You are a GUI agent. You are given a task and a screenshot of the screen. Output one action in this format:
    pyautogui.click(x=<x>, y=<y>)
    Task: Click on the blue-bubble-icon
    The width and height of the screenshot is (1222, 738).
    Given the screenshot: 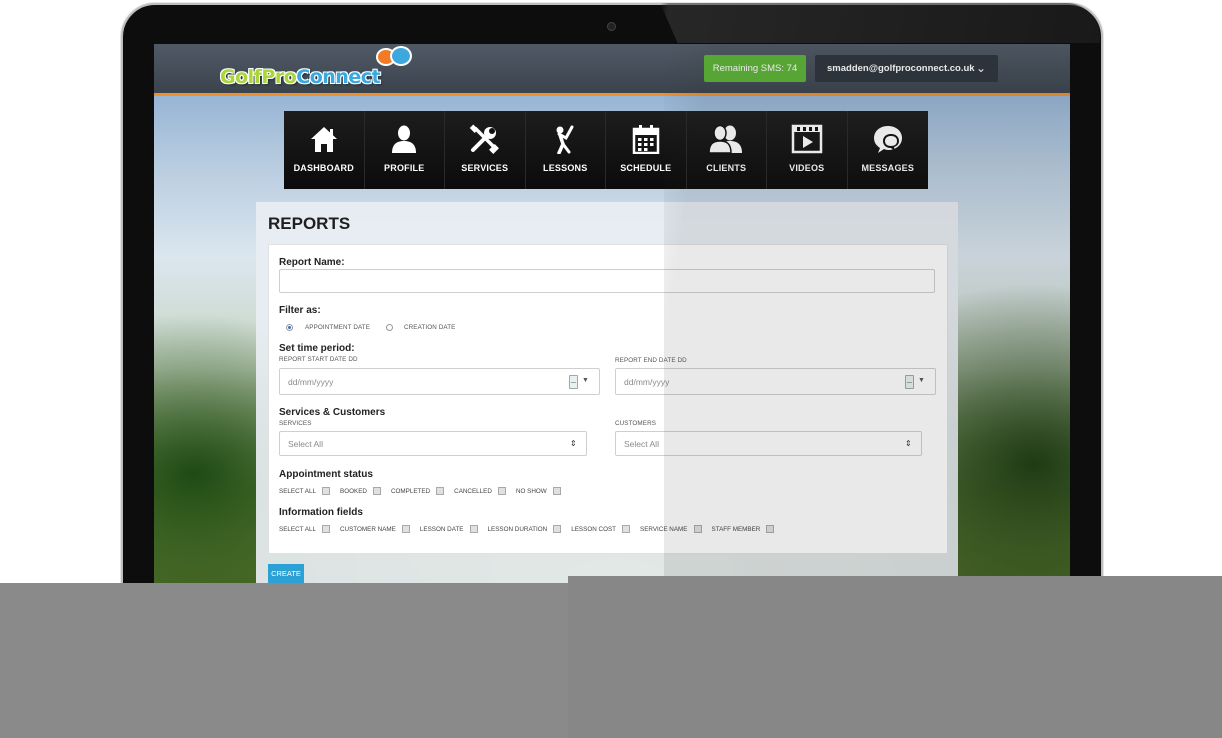 What is the action you would take?
    pyautogui.click(x=401, y=56)
    